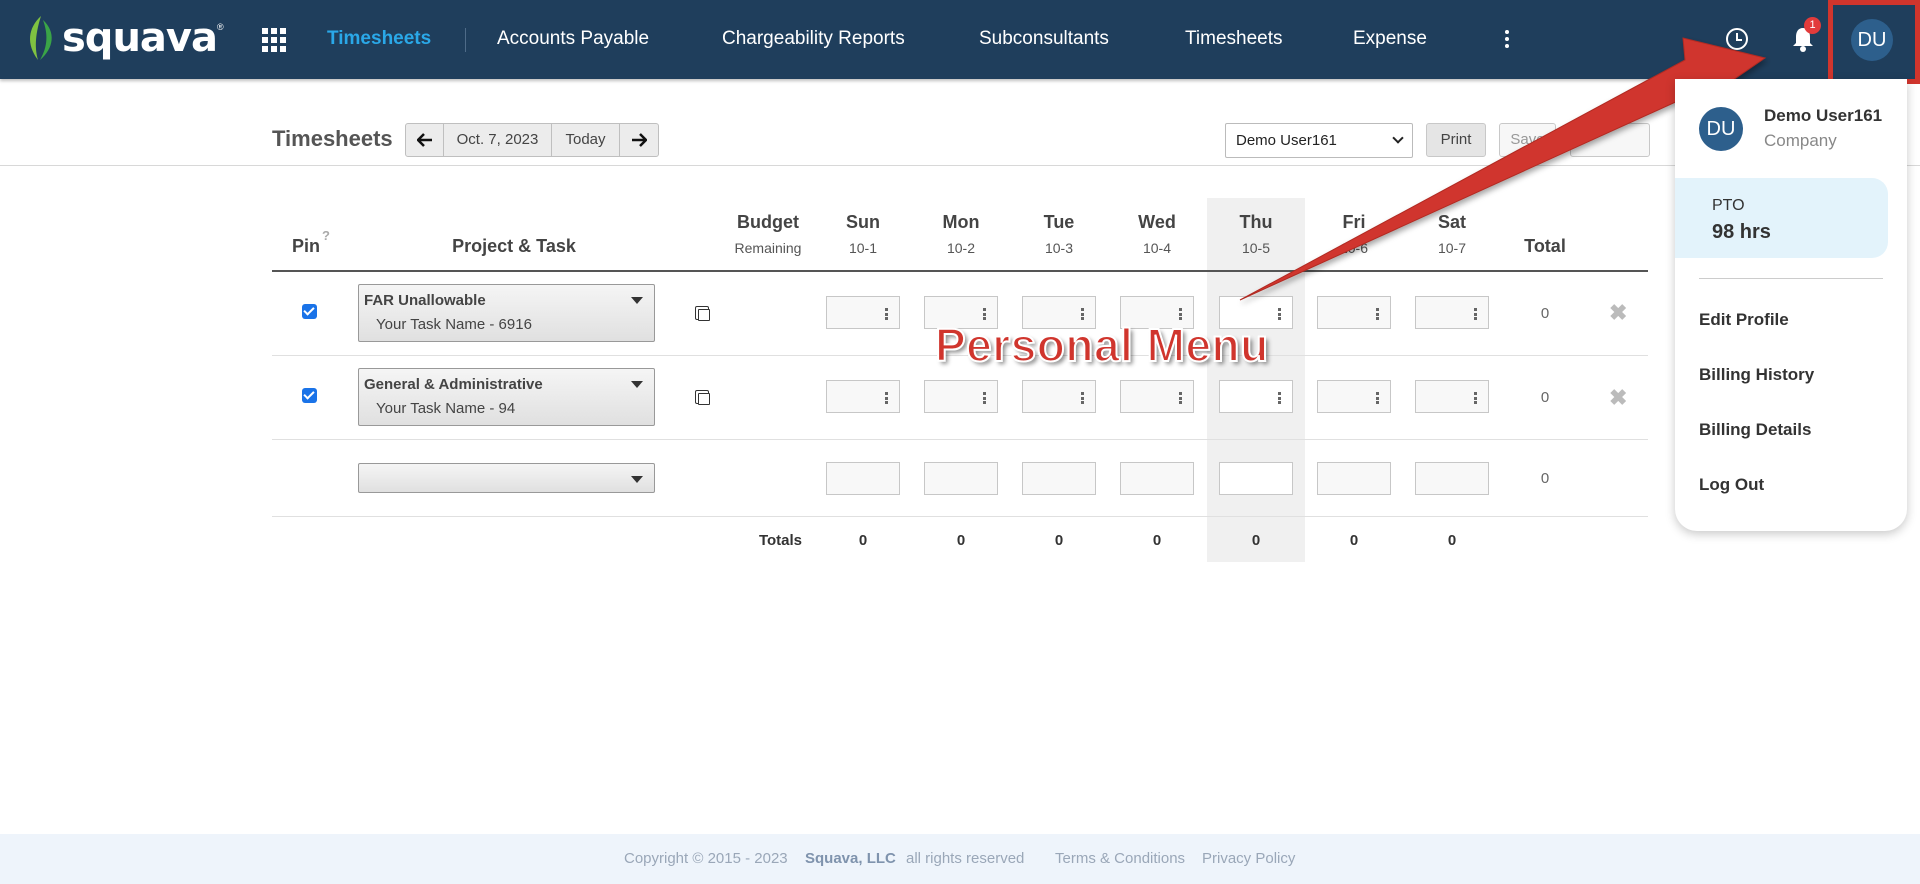  Describe the element at coordinates (1744, 320) in the screenshot. I see `menu-edit-profile: Edit Profile` at that location.